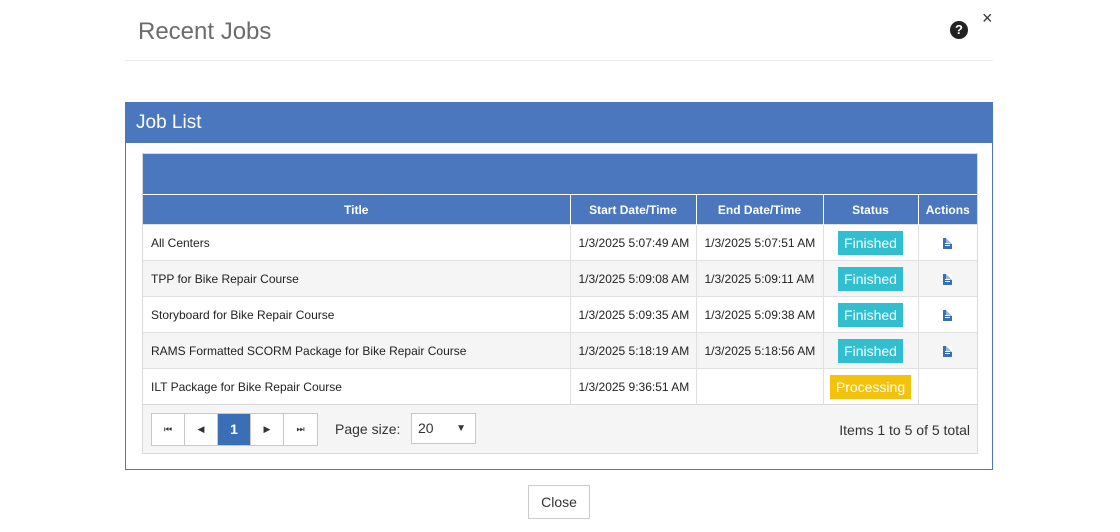 The height and width of the screenshot is (532, 1120). What do you see at coordinates (205, 31) in the screenshot?
I see `modal-title: Recent Jobs` at bounding box center [205, 31].